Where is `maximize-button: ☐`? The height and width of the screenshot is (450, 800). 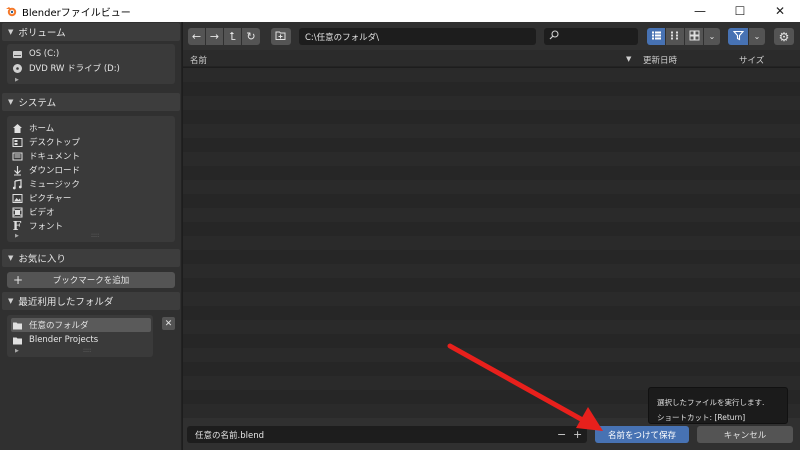
maximize-button: ☐ is located at coordinates (740, 11).